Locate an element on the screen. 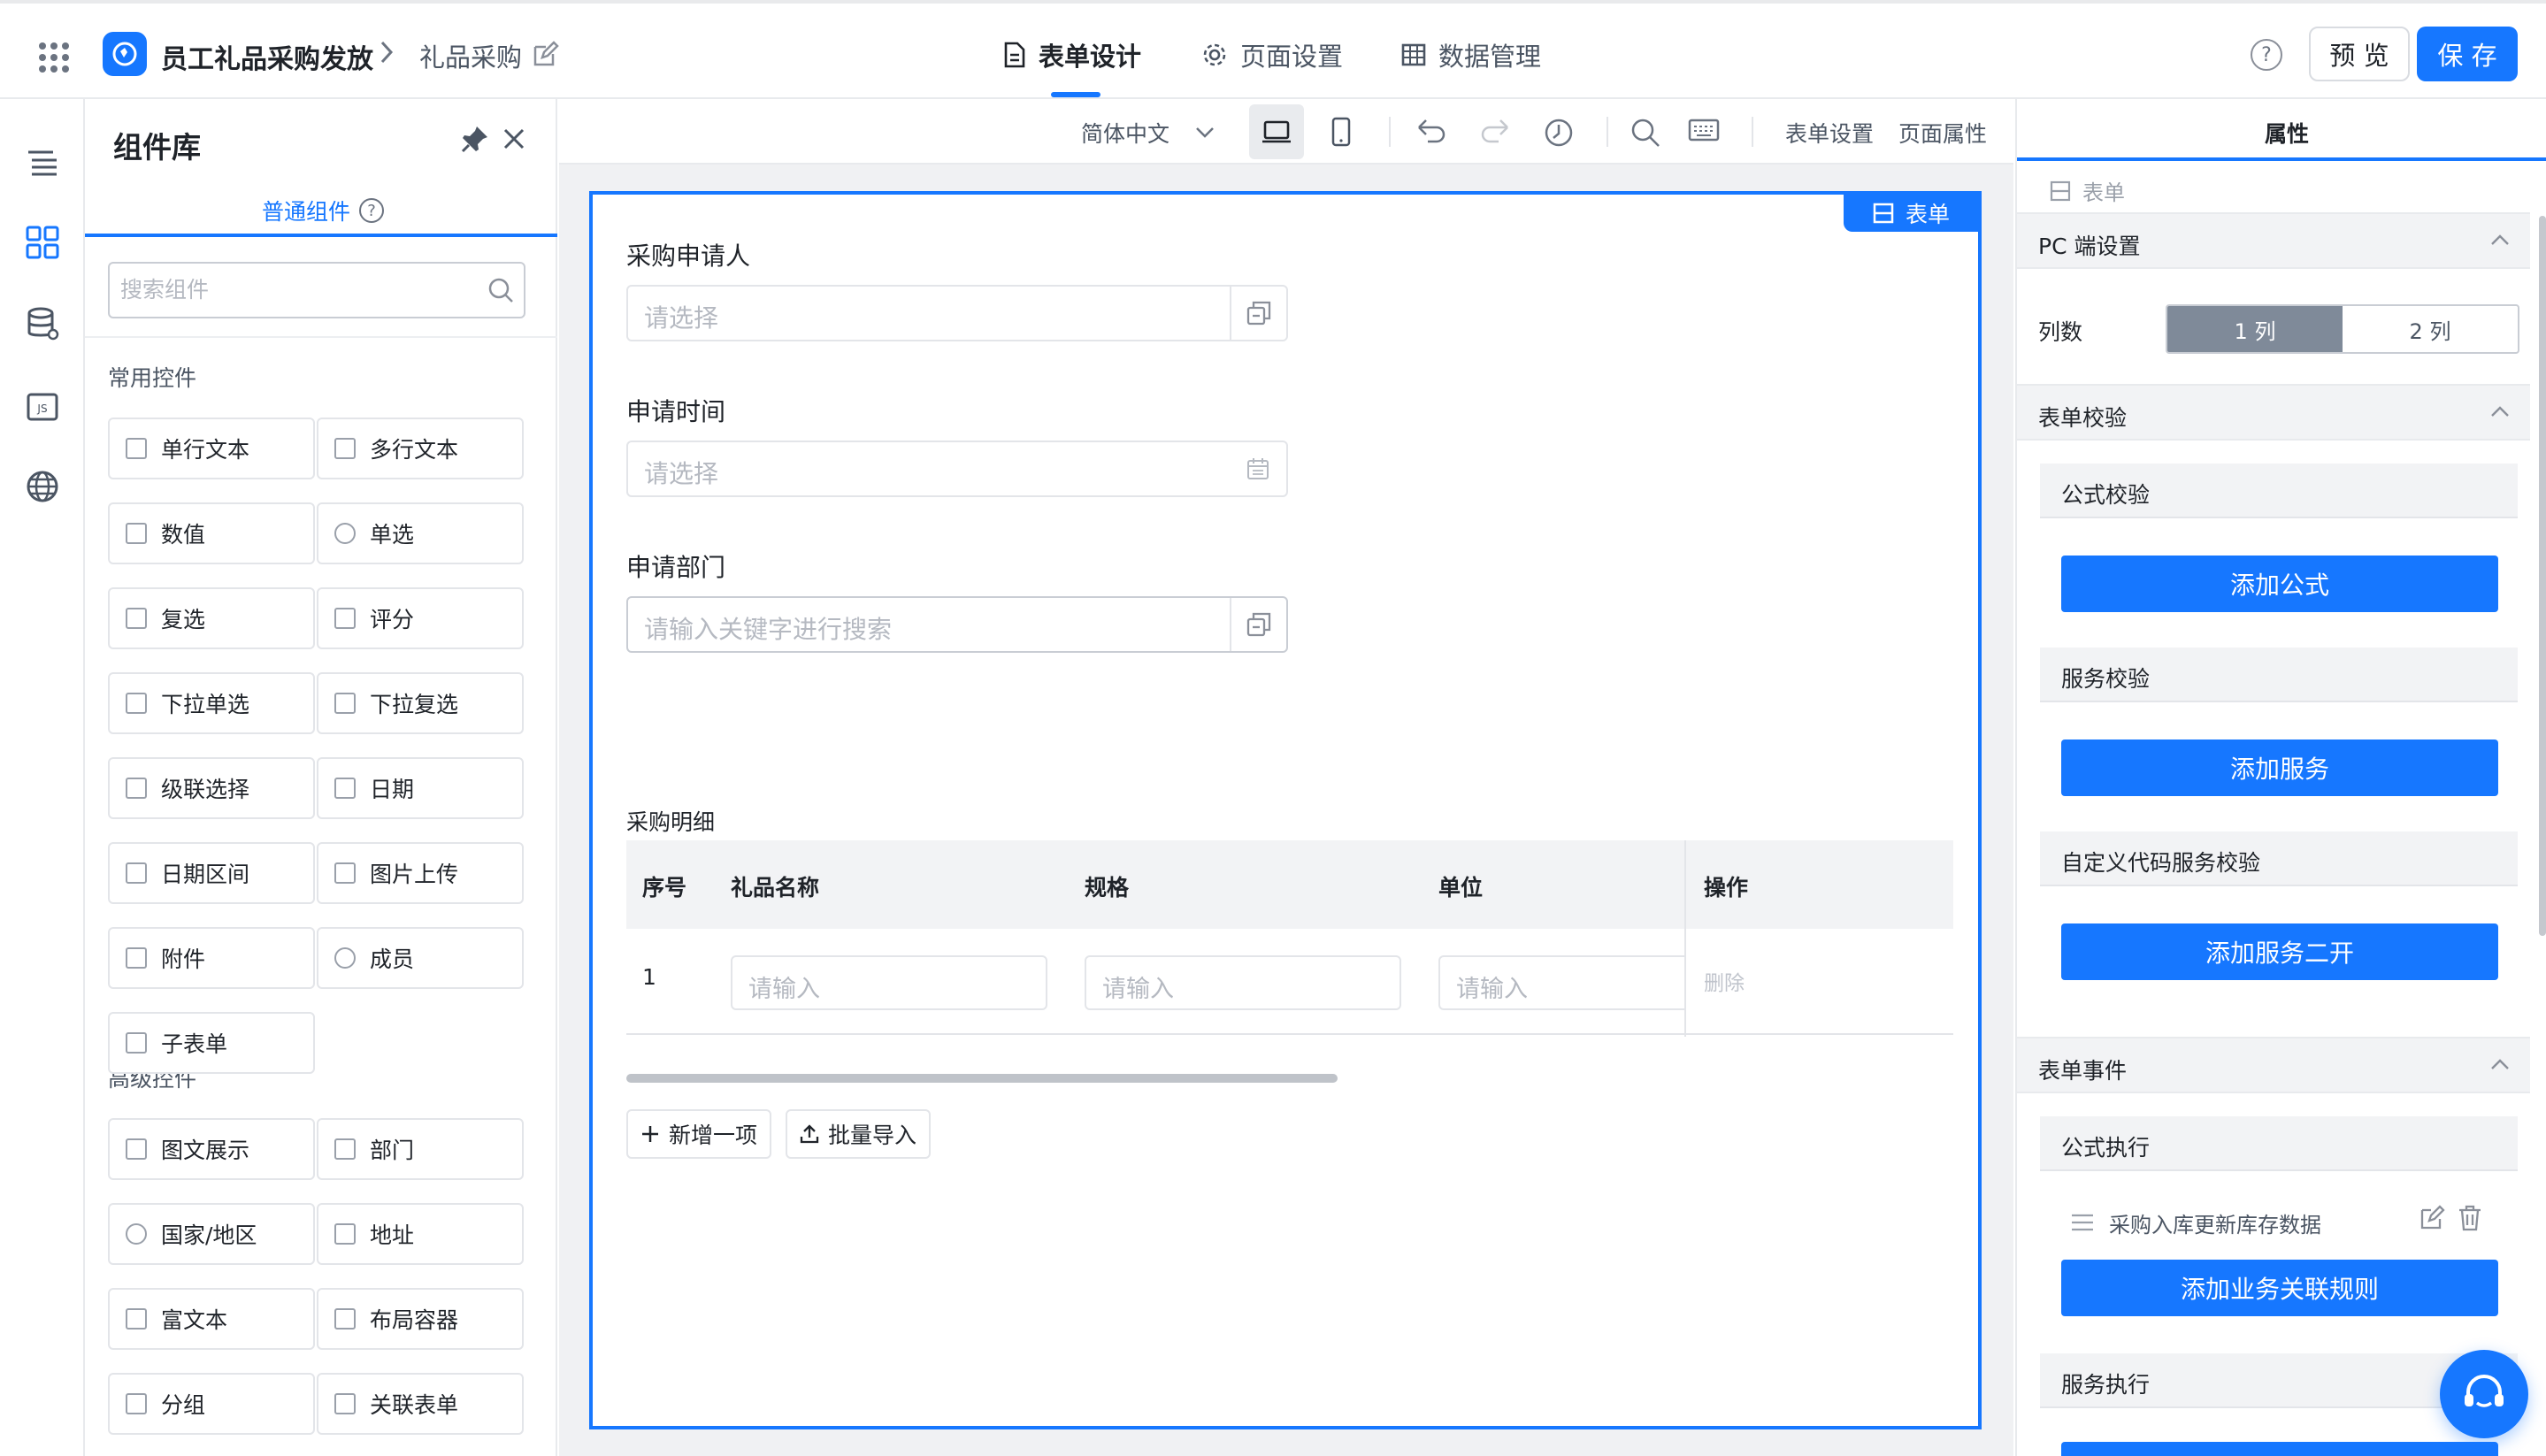  app-launcher-icon is located at coordinates (54, 57).